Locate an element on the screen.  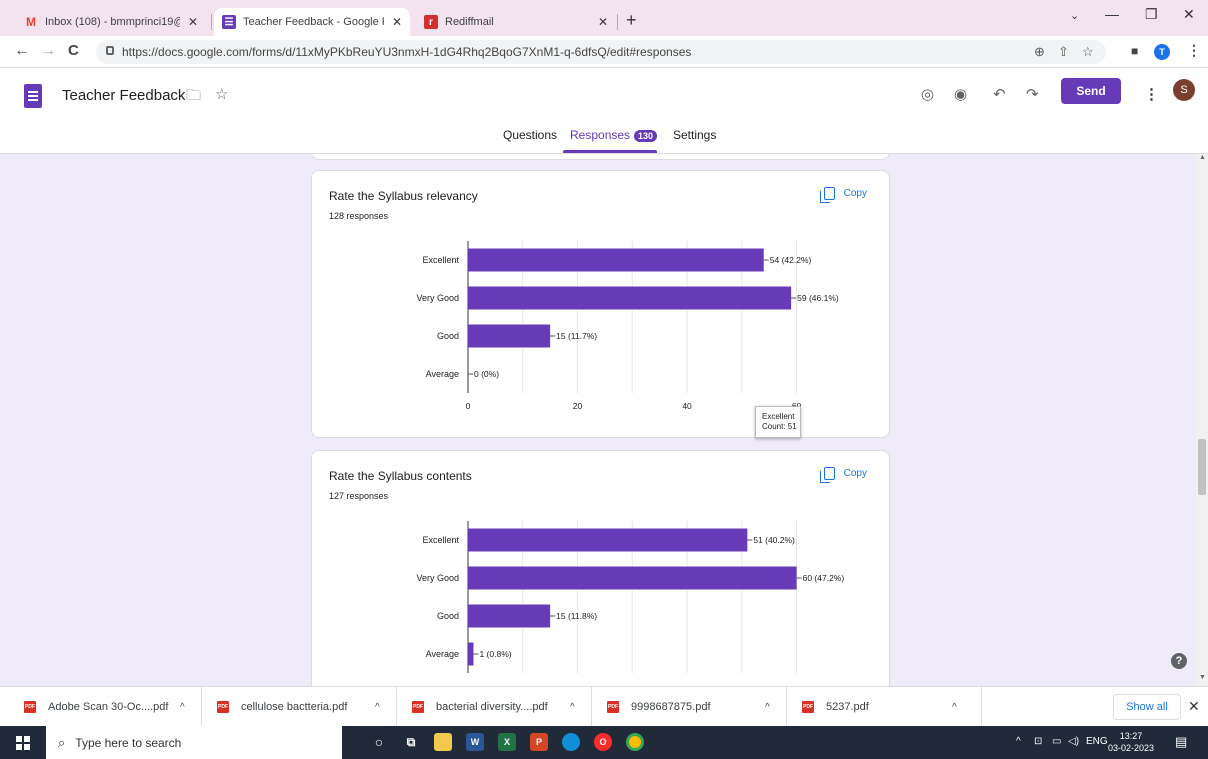
network-icon: ⊡ is located at coordinates (1038, 741).